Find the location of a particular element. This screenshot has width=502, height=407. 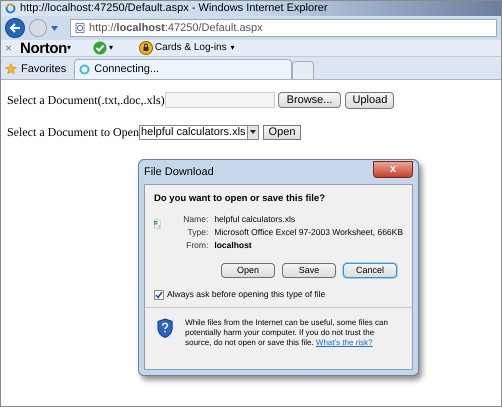

field-value: helpful calculators.xls is located at coordinates (255, 219).